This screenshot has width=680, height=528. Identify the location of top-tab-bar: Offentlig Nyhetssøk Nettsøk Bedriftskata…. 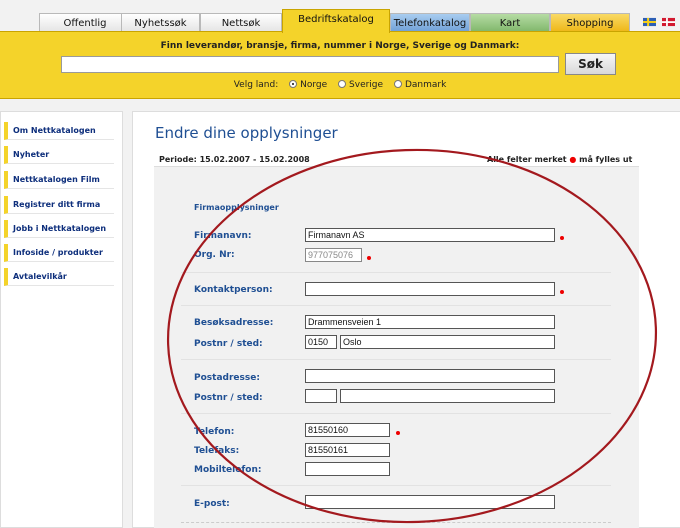
(340, 21).